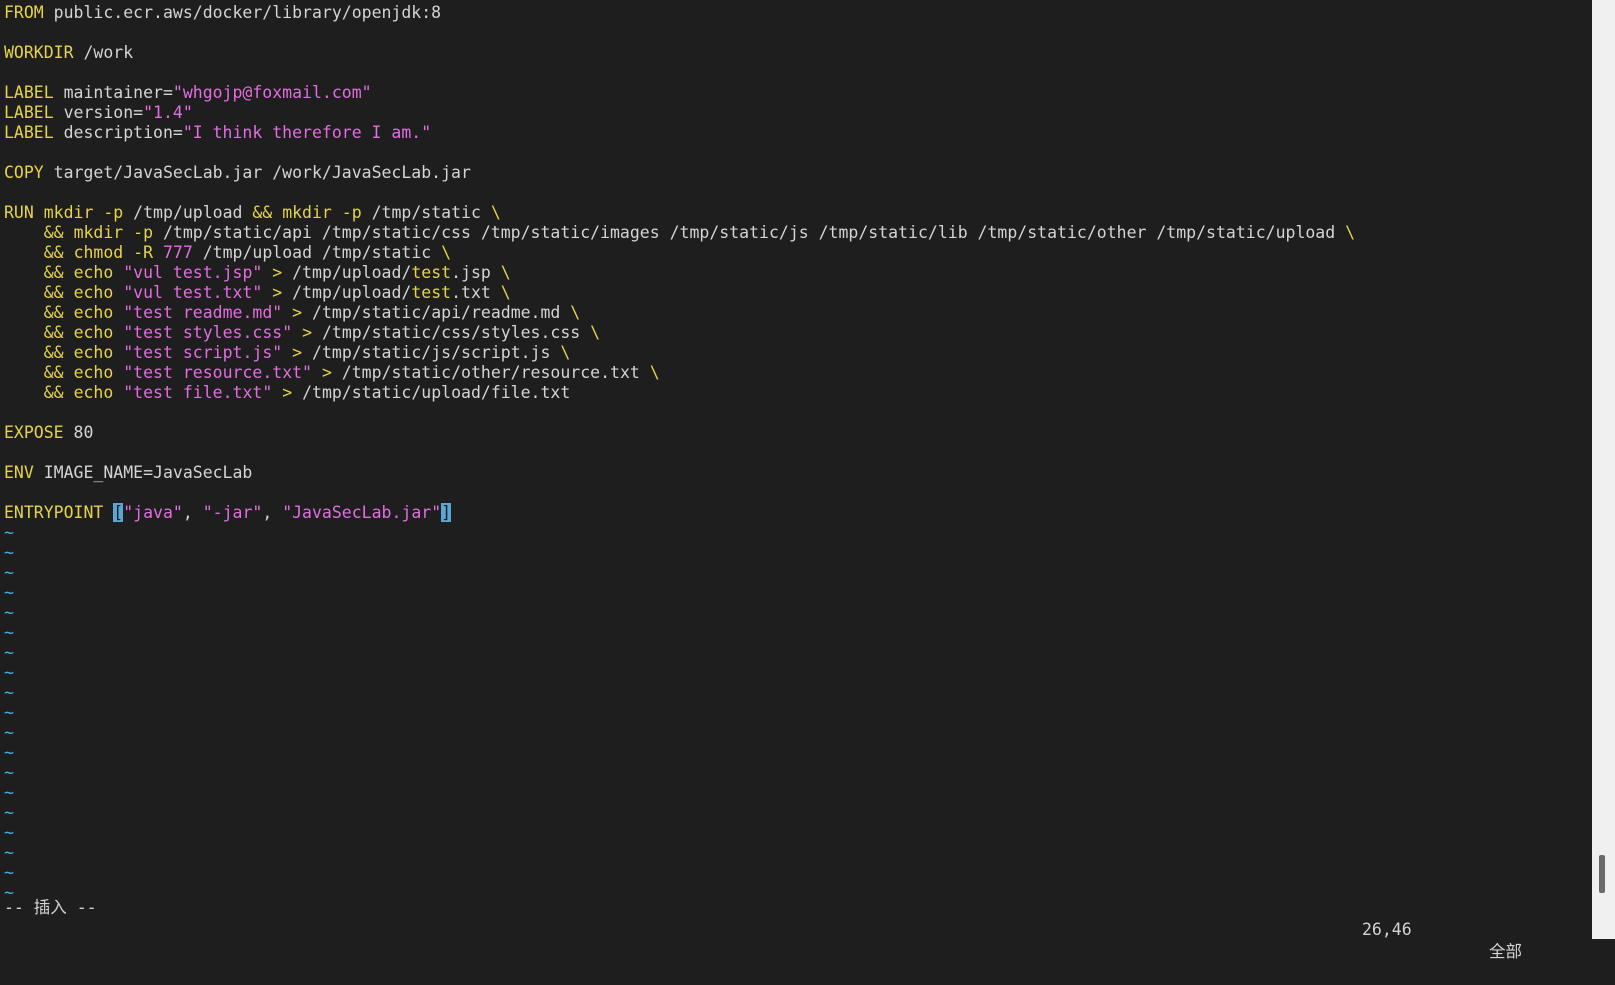  What do you see at coordinates (362, 512) in the screenshot?
I see `code-token: "JavaSecLab.jar"` at bounding box center [362, 512].